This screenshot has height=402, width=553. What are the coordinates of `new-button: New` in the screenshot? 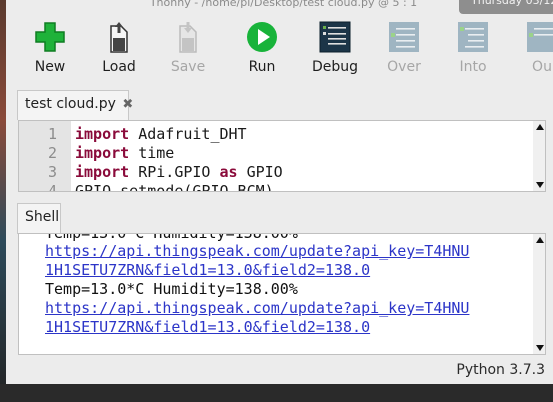 It's located at (50, 48).